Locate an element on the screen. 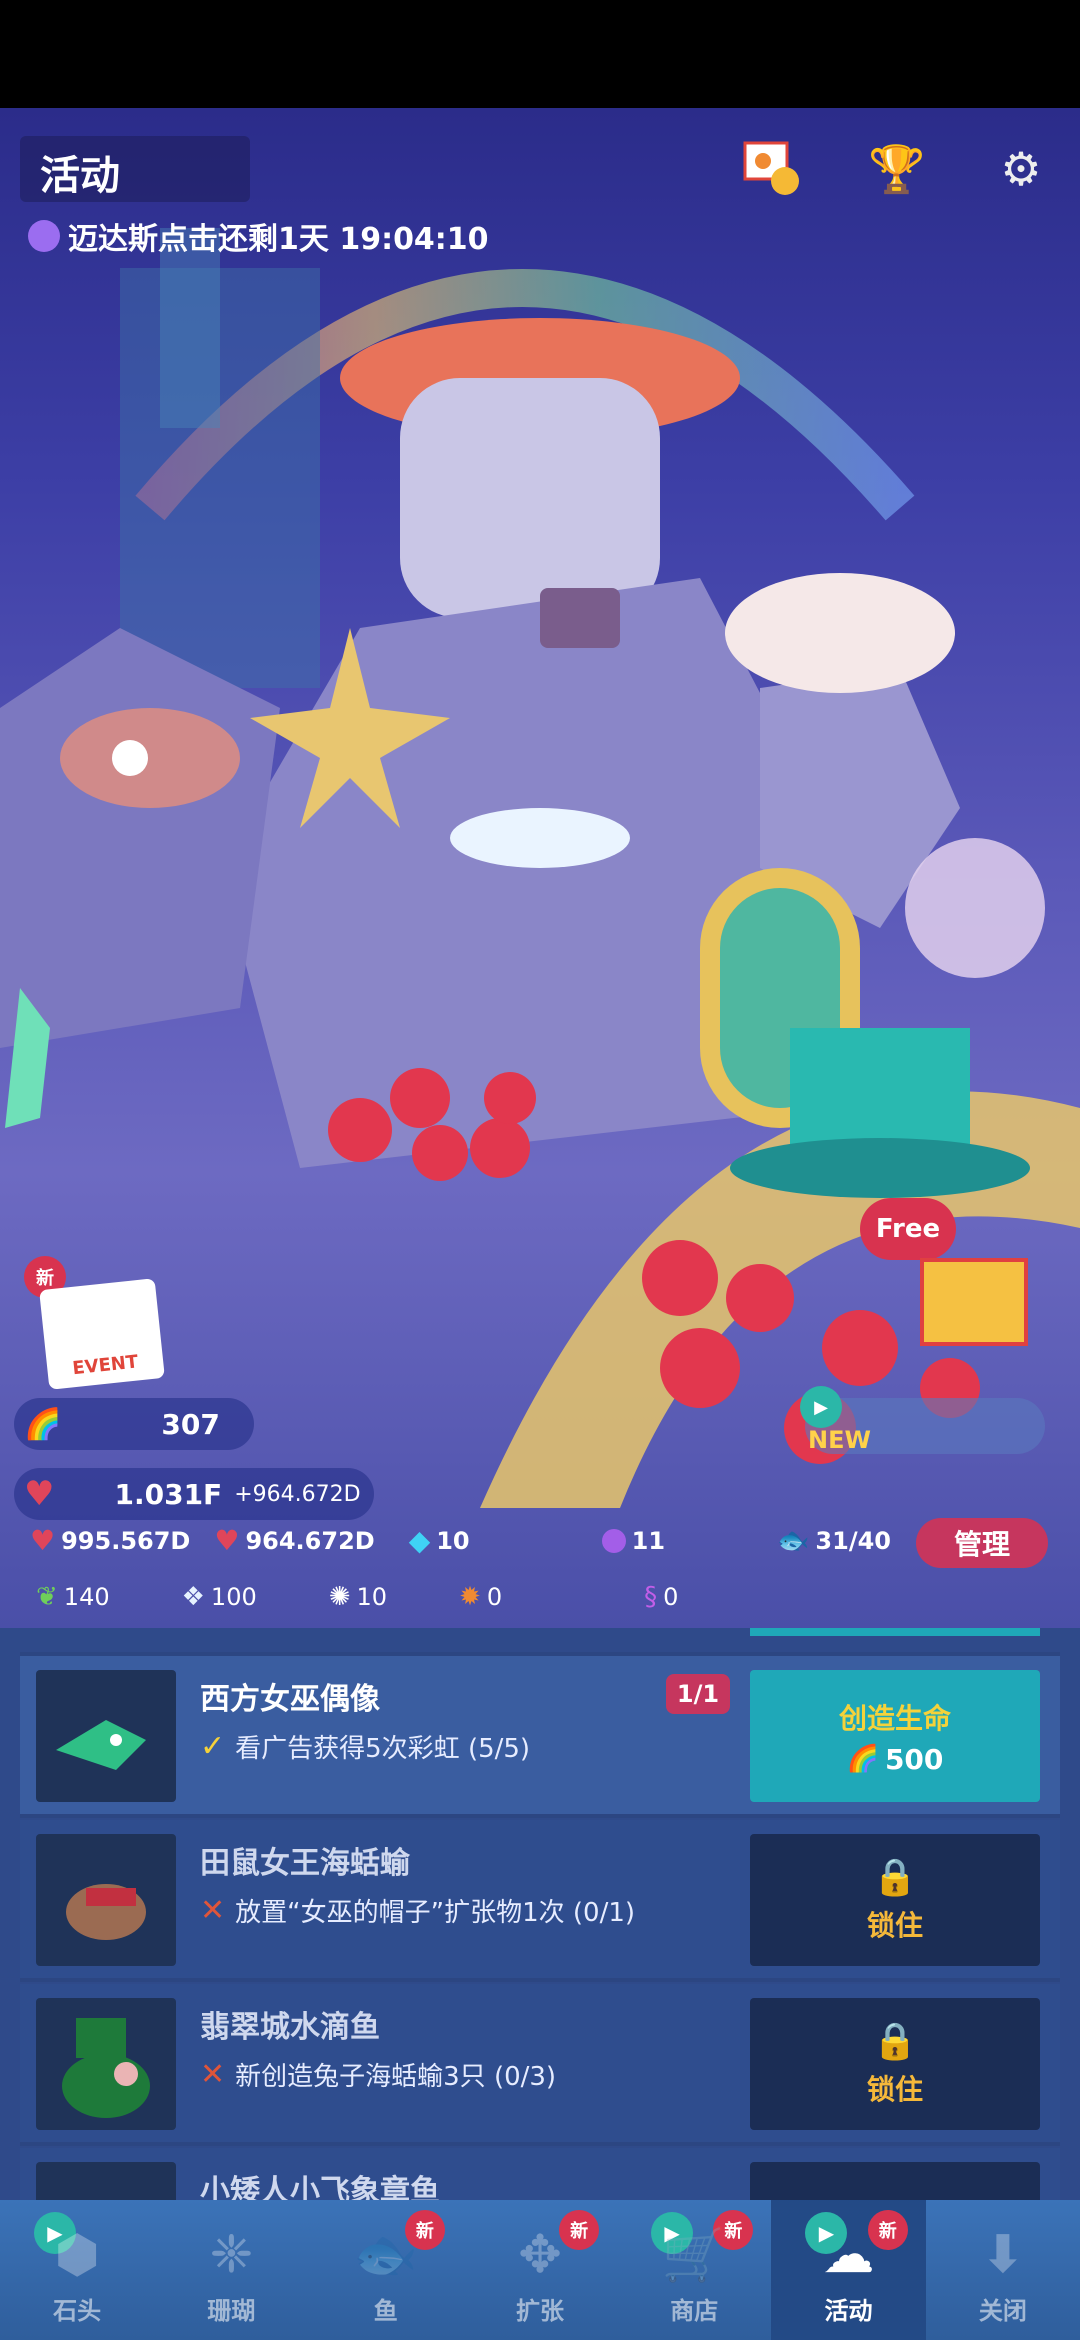 This screenshot has height=2340, width=1080. idle-value-text: 964.672D is located at coordinates (310, 1540).